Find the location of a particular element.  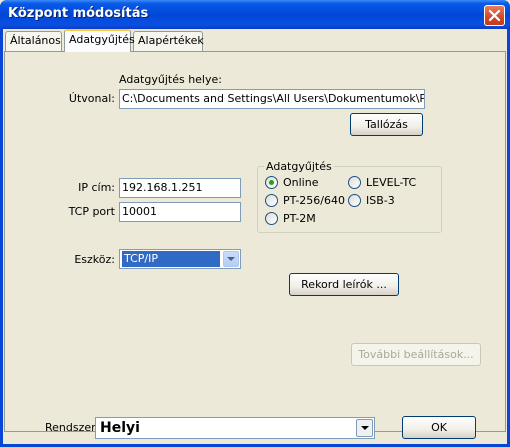

tab-label: Általános is located at coordinates (35, 40).